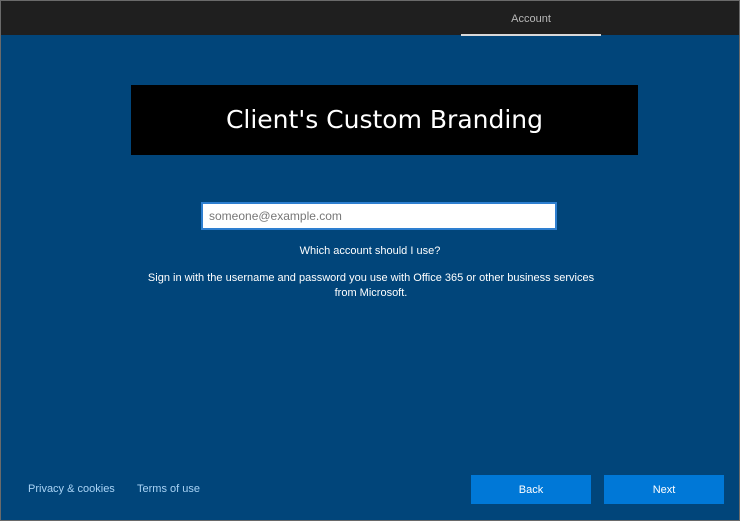 This screenshot has height=521, width=740. I want to click on terms-of-use-link: Terms of use, so click(168, 489).